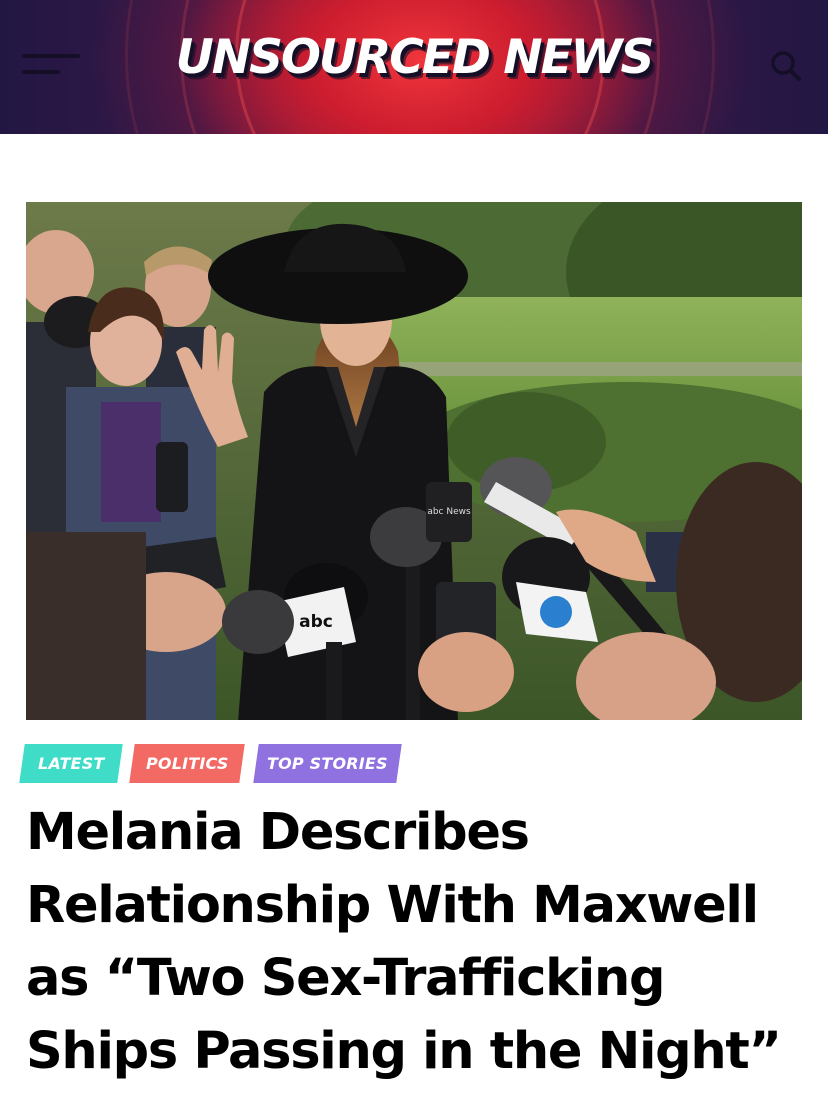  I want to click on tag-top-stories: TOP STORIES, so click(327, 763).